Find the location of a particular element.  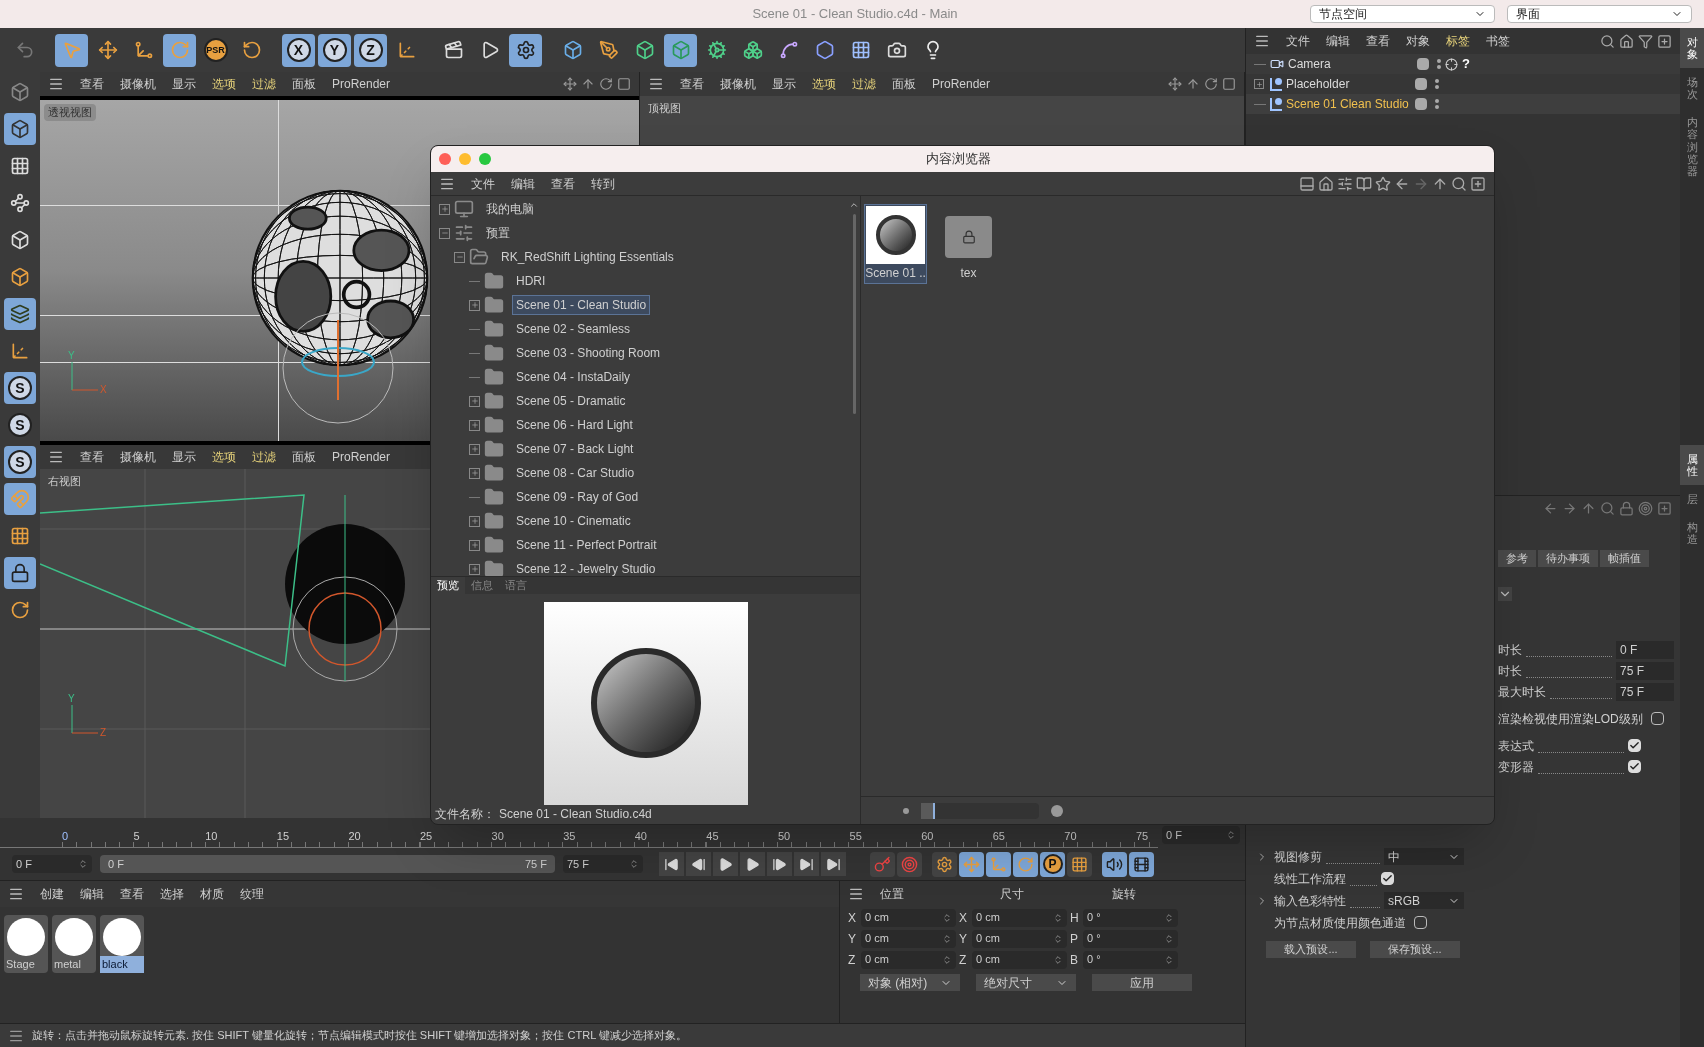

tool-button: Y is located at coordinates (334, 50).